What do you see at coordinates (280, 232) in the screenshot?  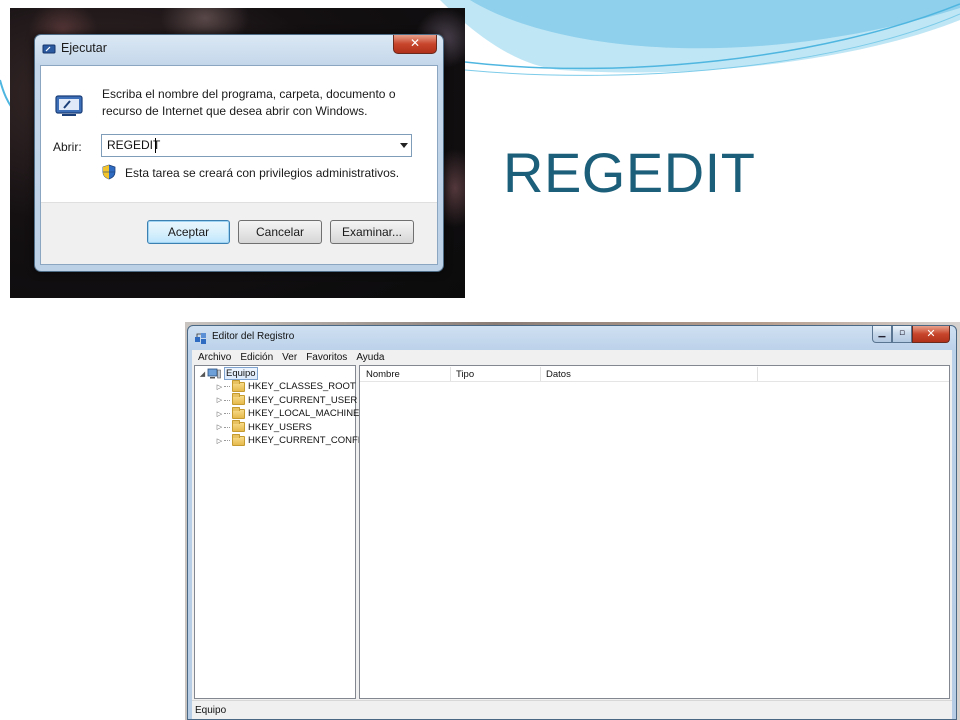 I see `cancel-button: Cancelar` at bounding box center [280, 232].